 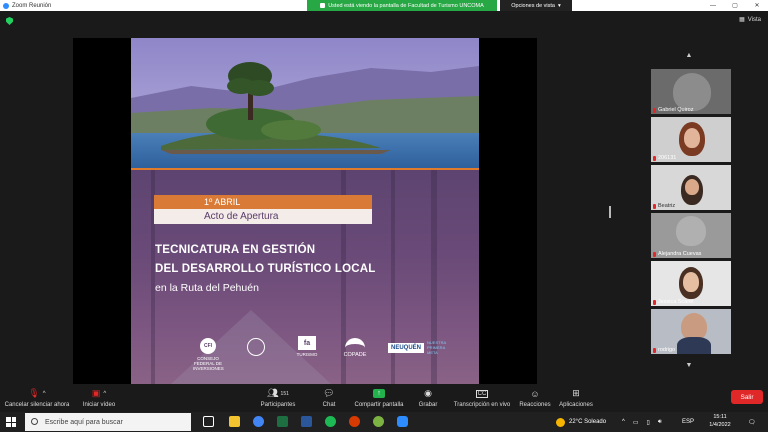 What do you see at coordinates (735, 5) in the screenshot?
I see `maximize-icon: ▢` at bounding box center [735, 5].